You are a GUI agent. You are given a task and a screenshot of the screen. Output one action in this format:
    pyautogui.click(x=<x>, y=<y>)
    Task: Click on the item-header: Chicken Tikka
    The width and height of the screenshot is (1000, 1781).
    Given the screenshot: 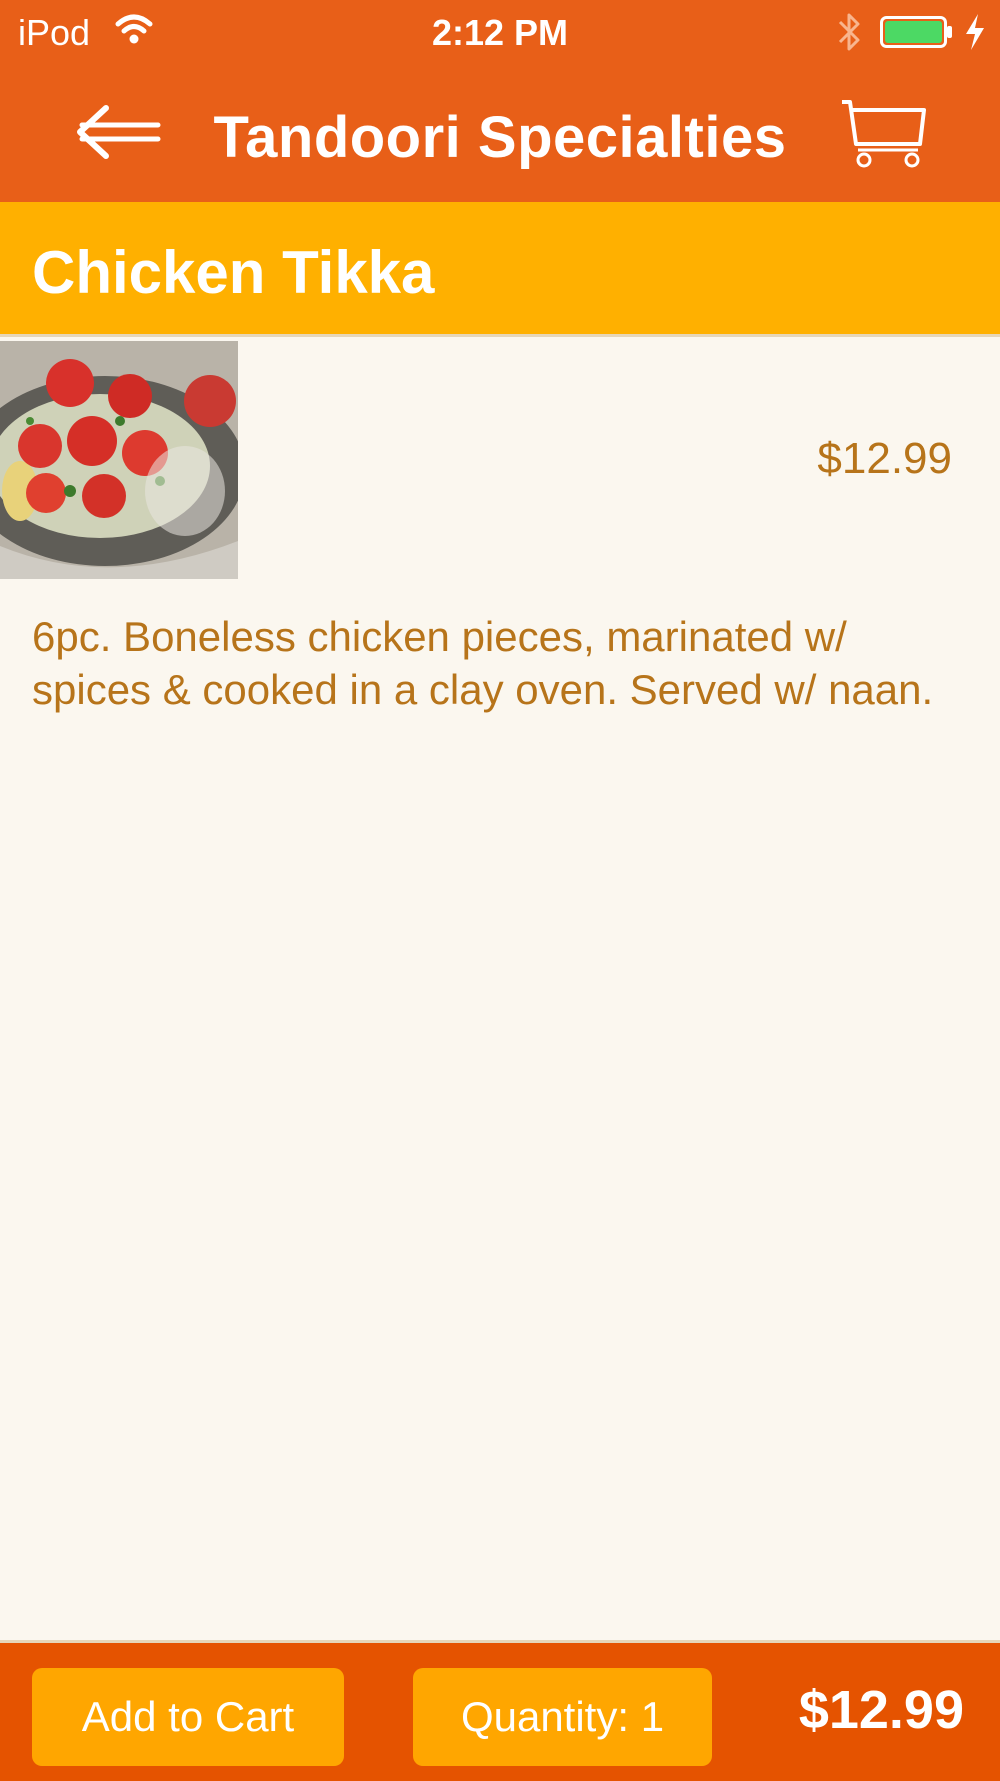 What is the action you would take?
    pyautogui.click(x=500, y=269)
    